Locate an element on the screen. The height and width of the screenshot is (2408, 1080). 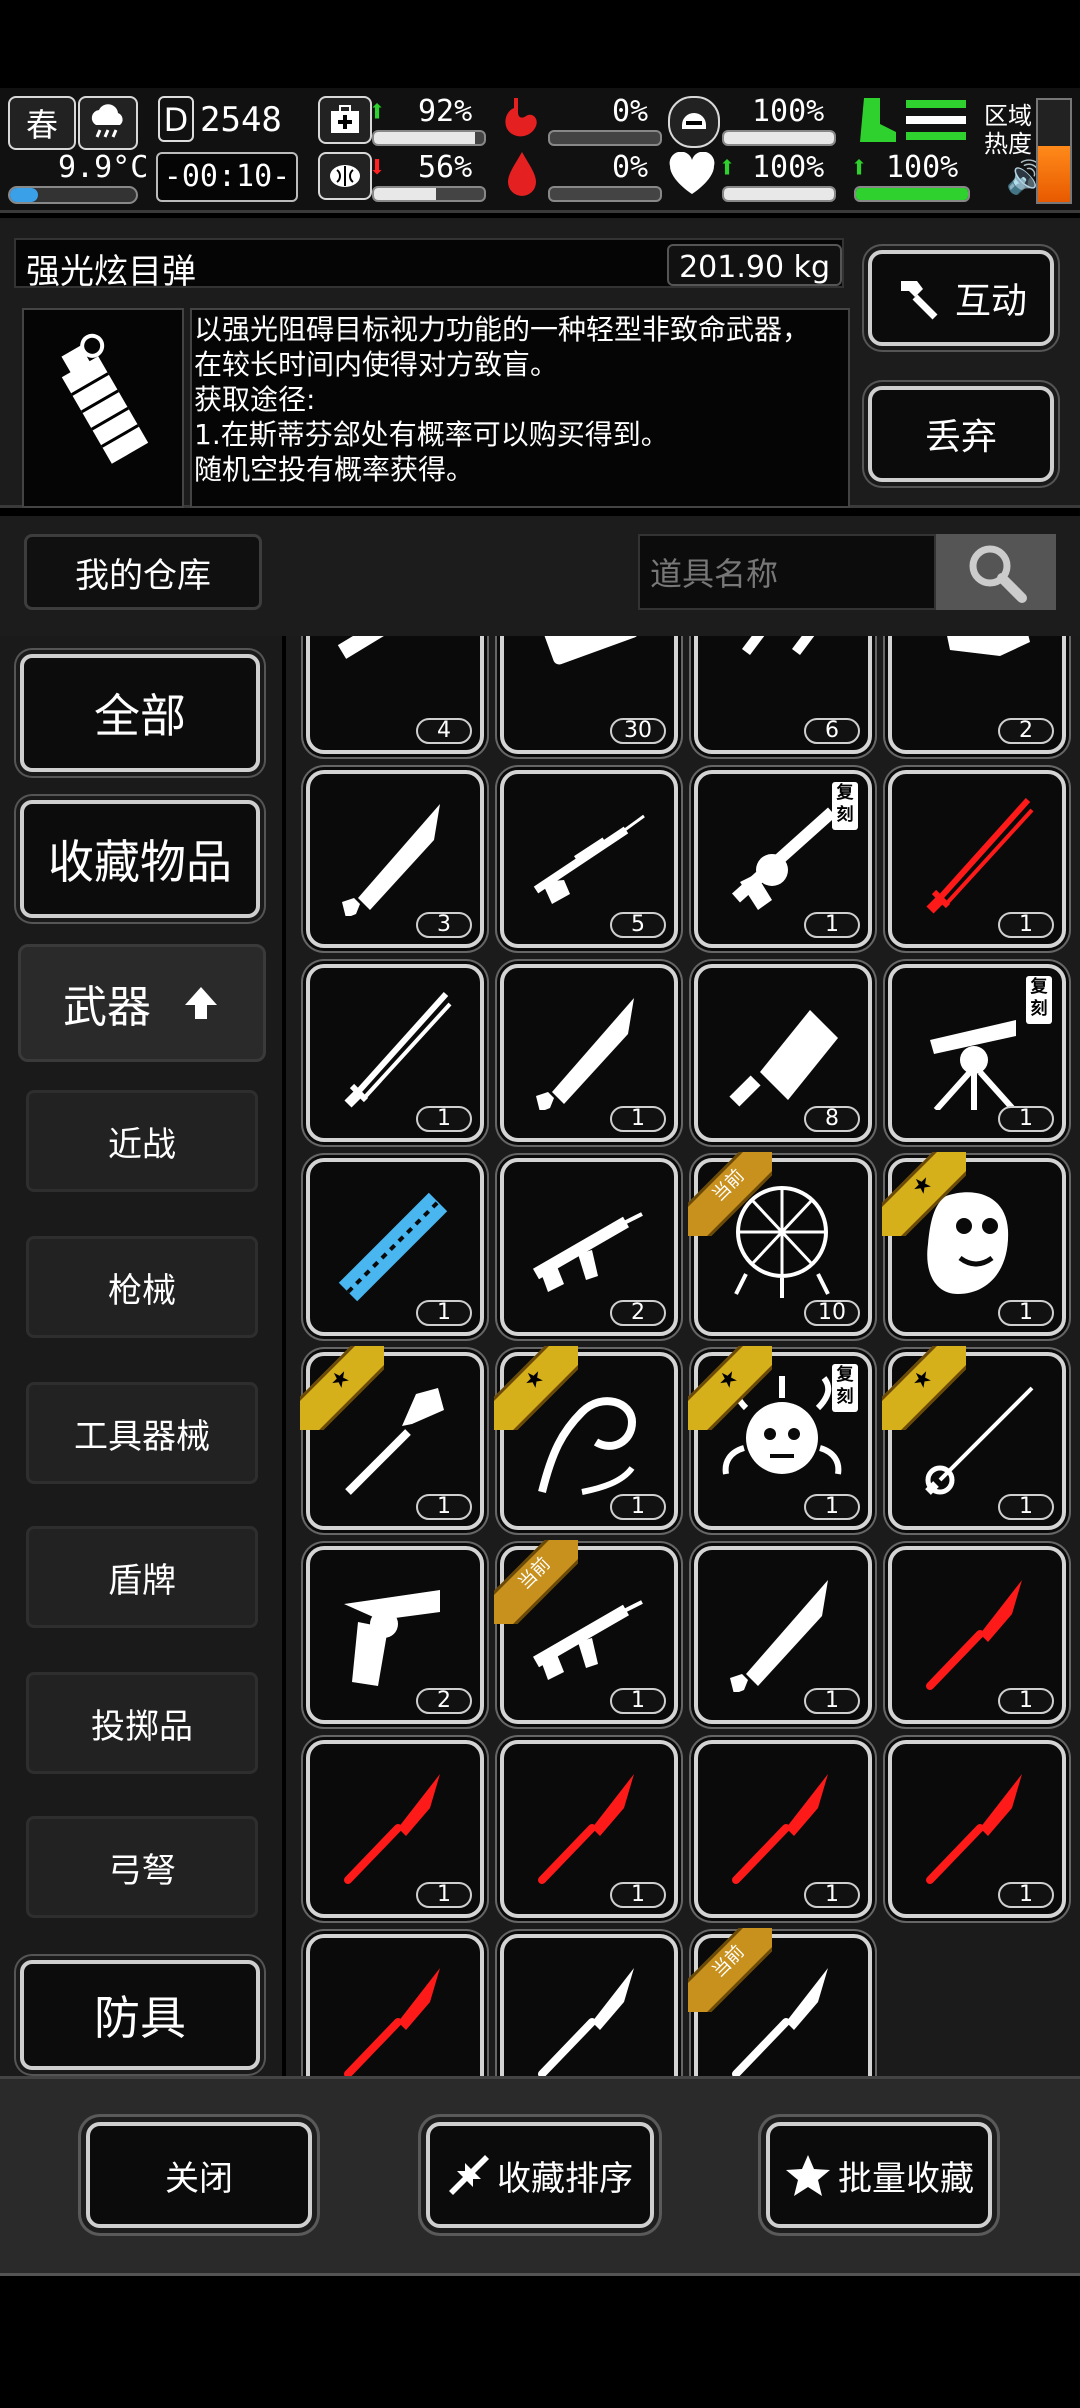
sort-favorites-button: 收藏排序 is located at coordinates (540, 2175).